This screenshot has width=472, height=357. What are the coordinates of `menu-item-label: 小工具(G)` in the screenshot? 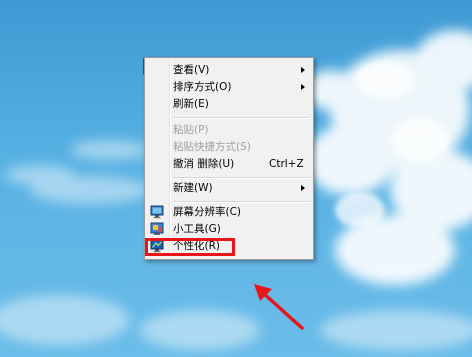 It's located at (197, 229).